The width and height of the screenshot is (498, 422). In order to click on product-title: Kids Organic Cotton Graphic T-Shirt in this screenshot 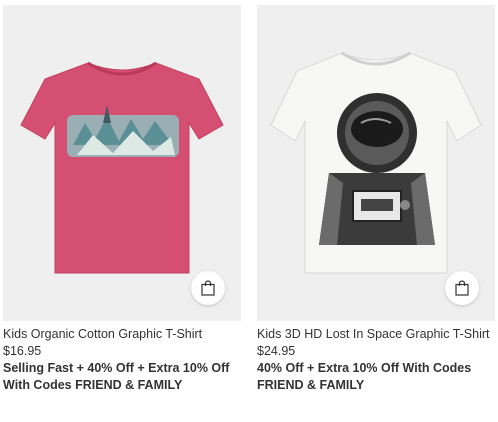, I will do `click(122, 334)`.